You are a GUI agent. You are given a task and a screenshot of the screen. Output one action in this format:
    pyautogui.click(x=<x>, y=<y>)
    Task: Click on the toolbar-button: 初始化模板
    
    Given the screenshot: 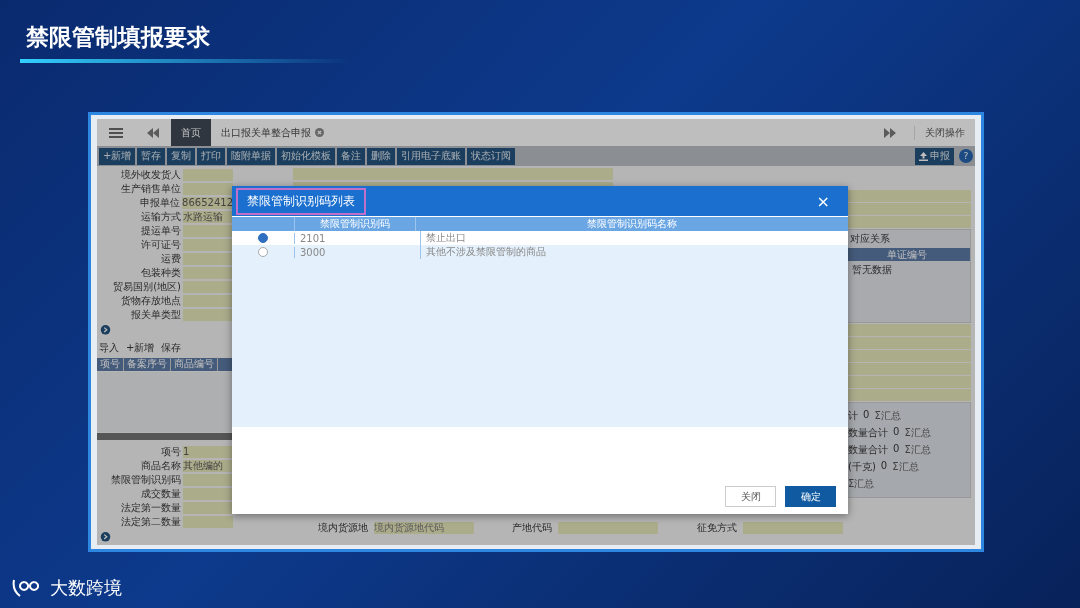 What is the action you would take?
    pyautogui.click(x=306, y=156)
    